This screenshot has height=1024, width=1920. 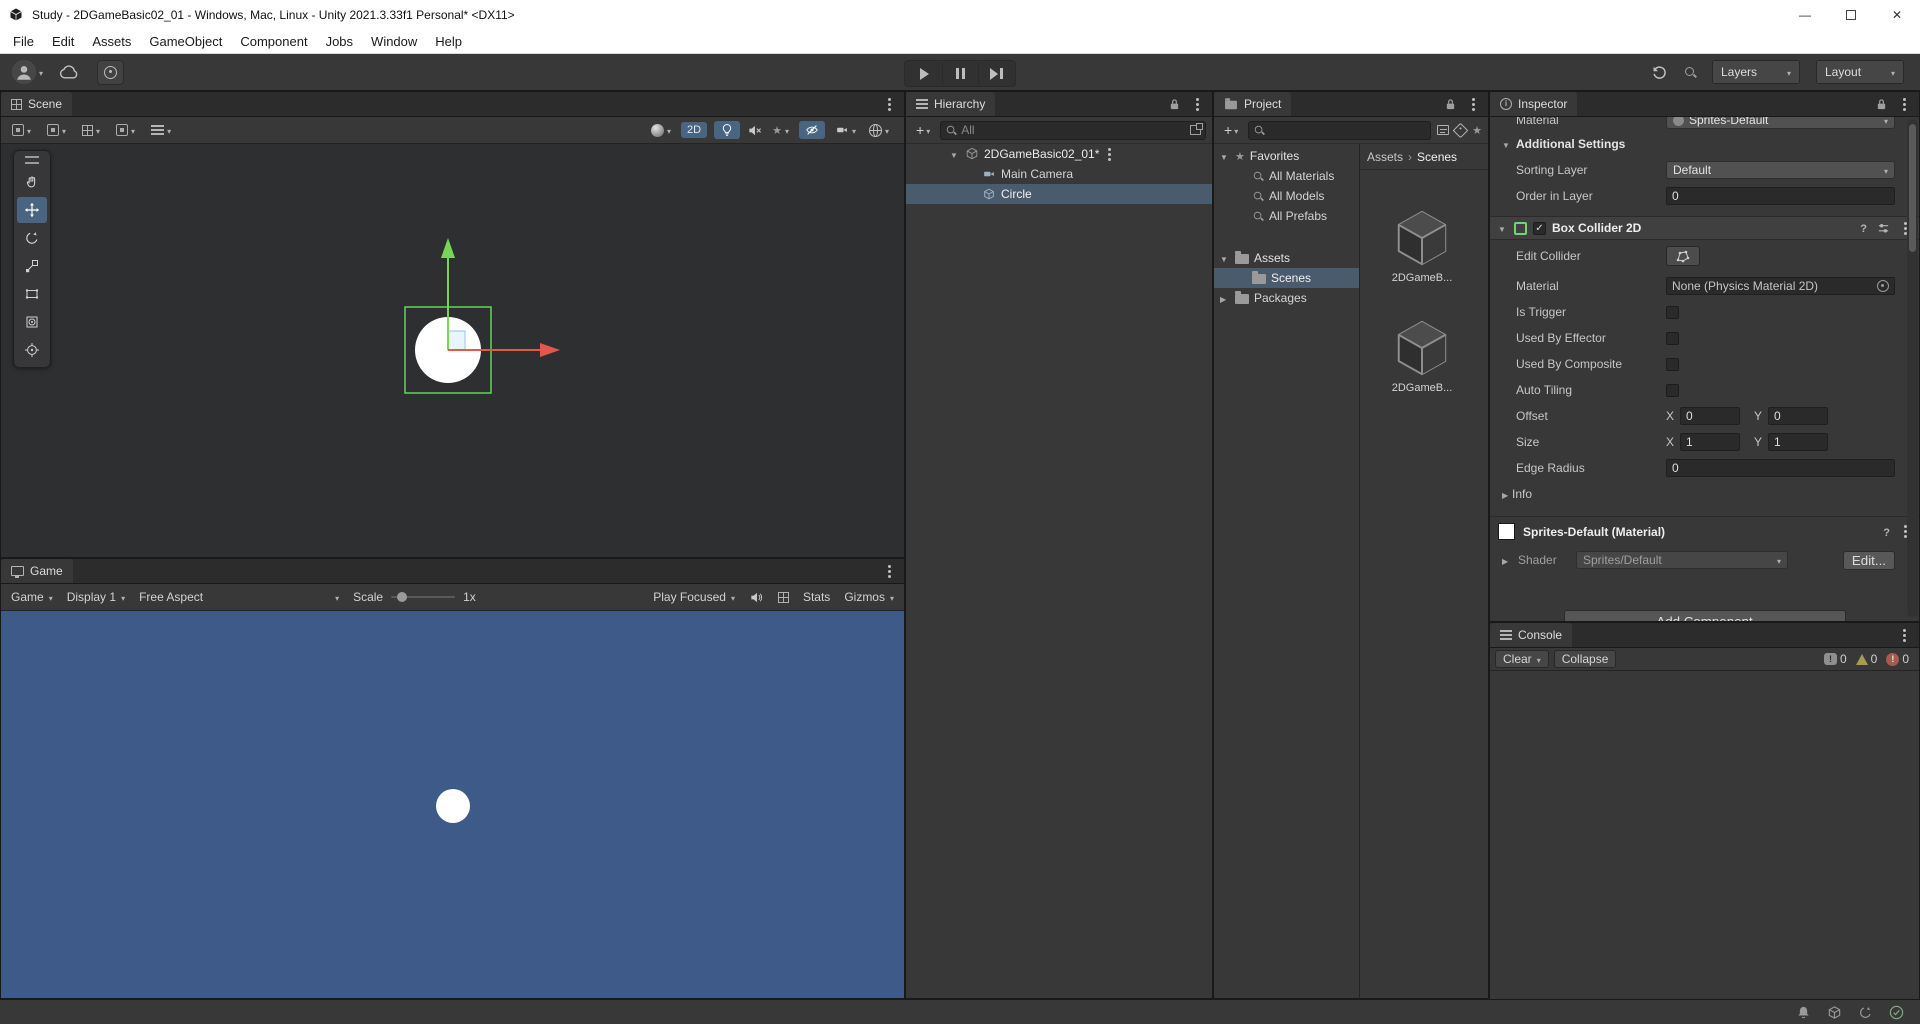 I want to click on search-by-type-icon, so click(x=1443, y=130).